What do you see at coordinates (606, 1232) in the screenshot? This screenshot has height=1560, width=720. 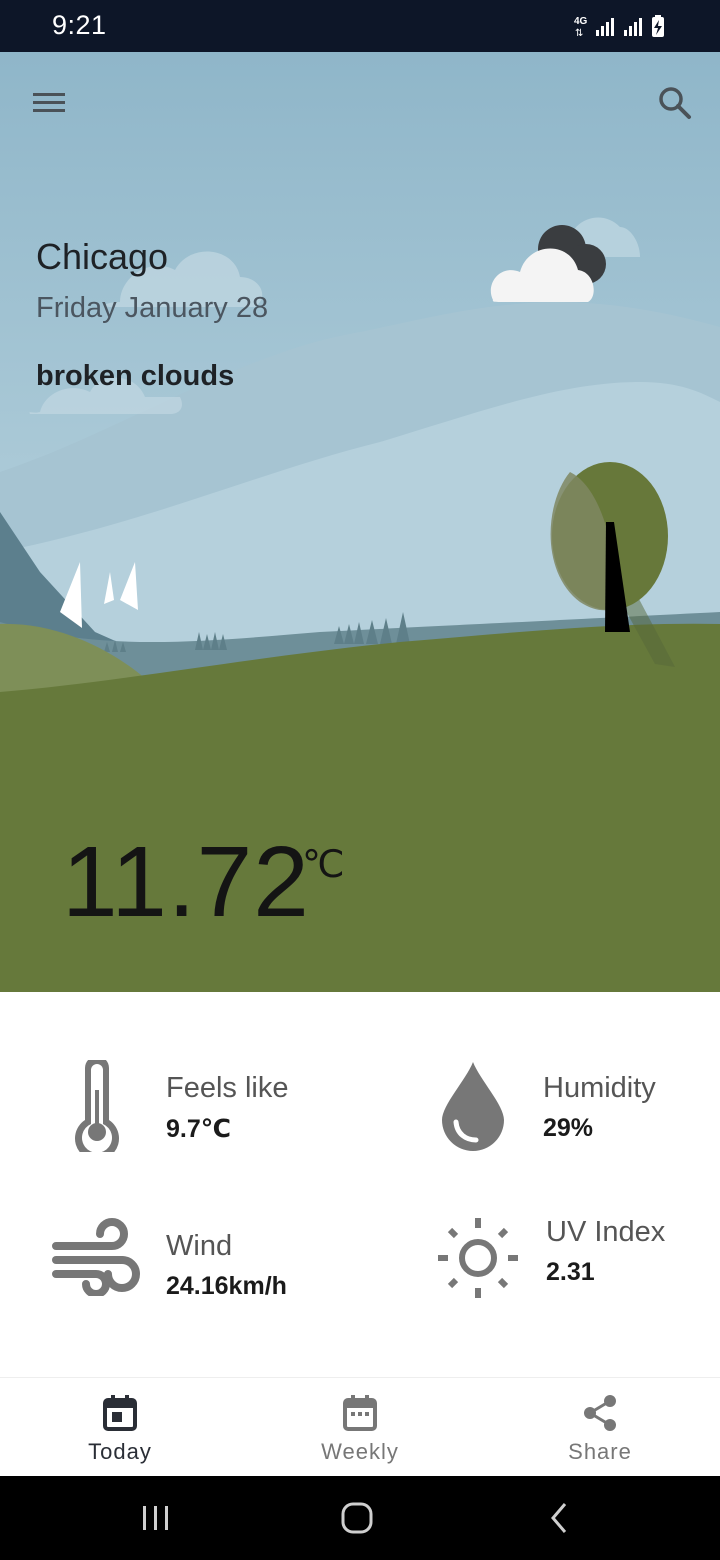 I see `uv-index-label: UV Index` at bounding box center [606, 1232].